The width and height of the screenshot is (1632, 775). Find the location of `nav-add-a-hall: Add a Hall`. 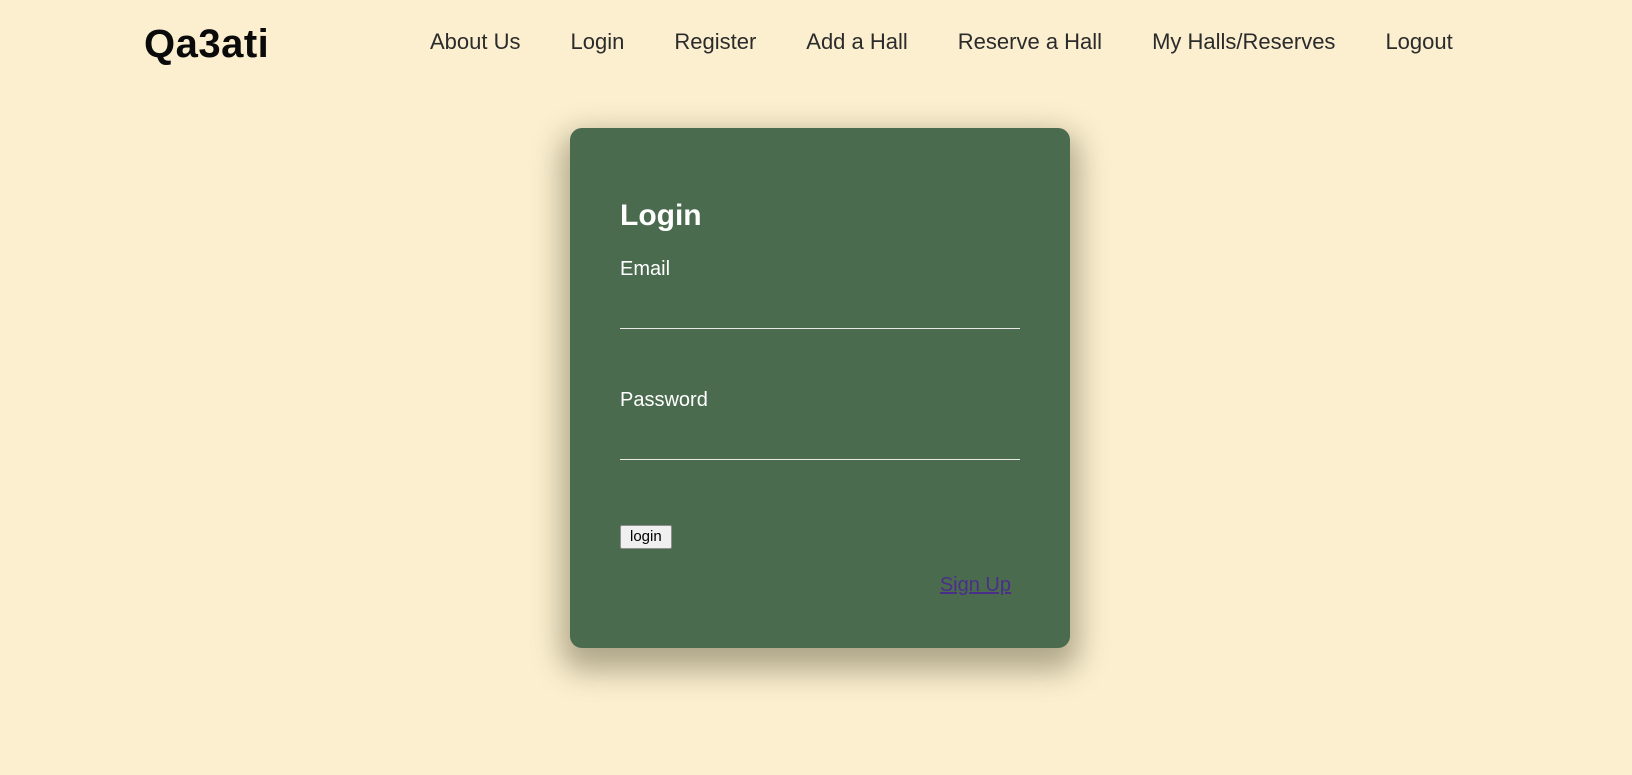

nav-add-a-hall: Add a Hall is located at coordinates (857, 42).